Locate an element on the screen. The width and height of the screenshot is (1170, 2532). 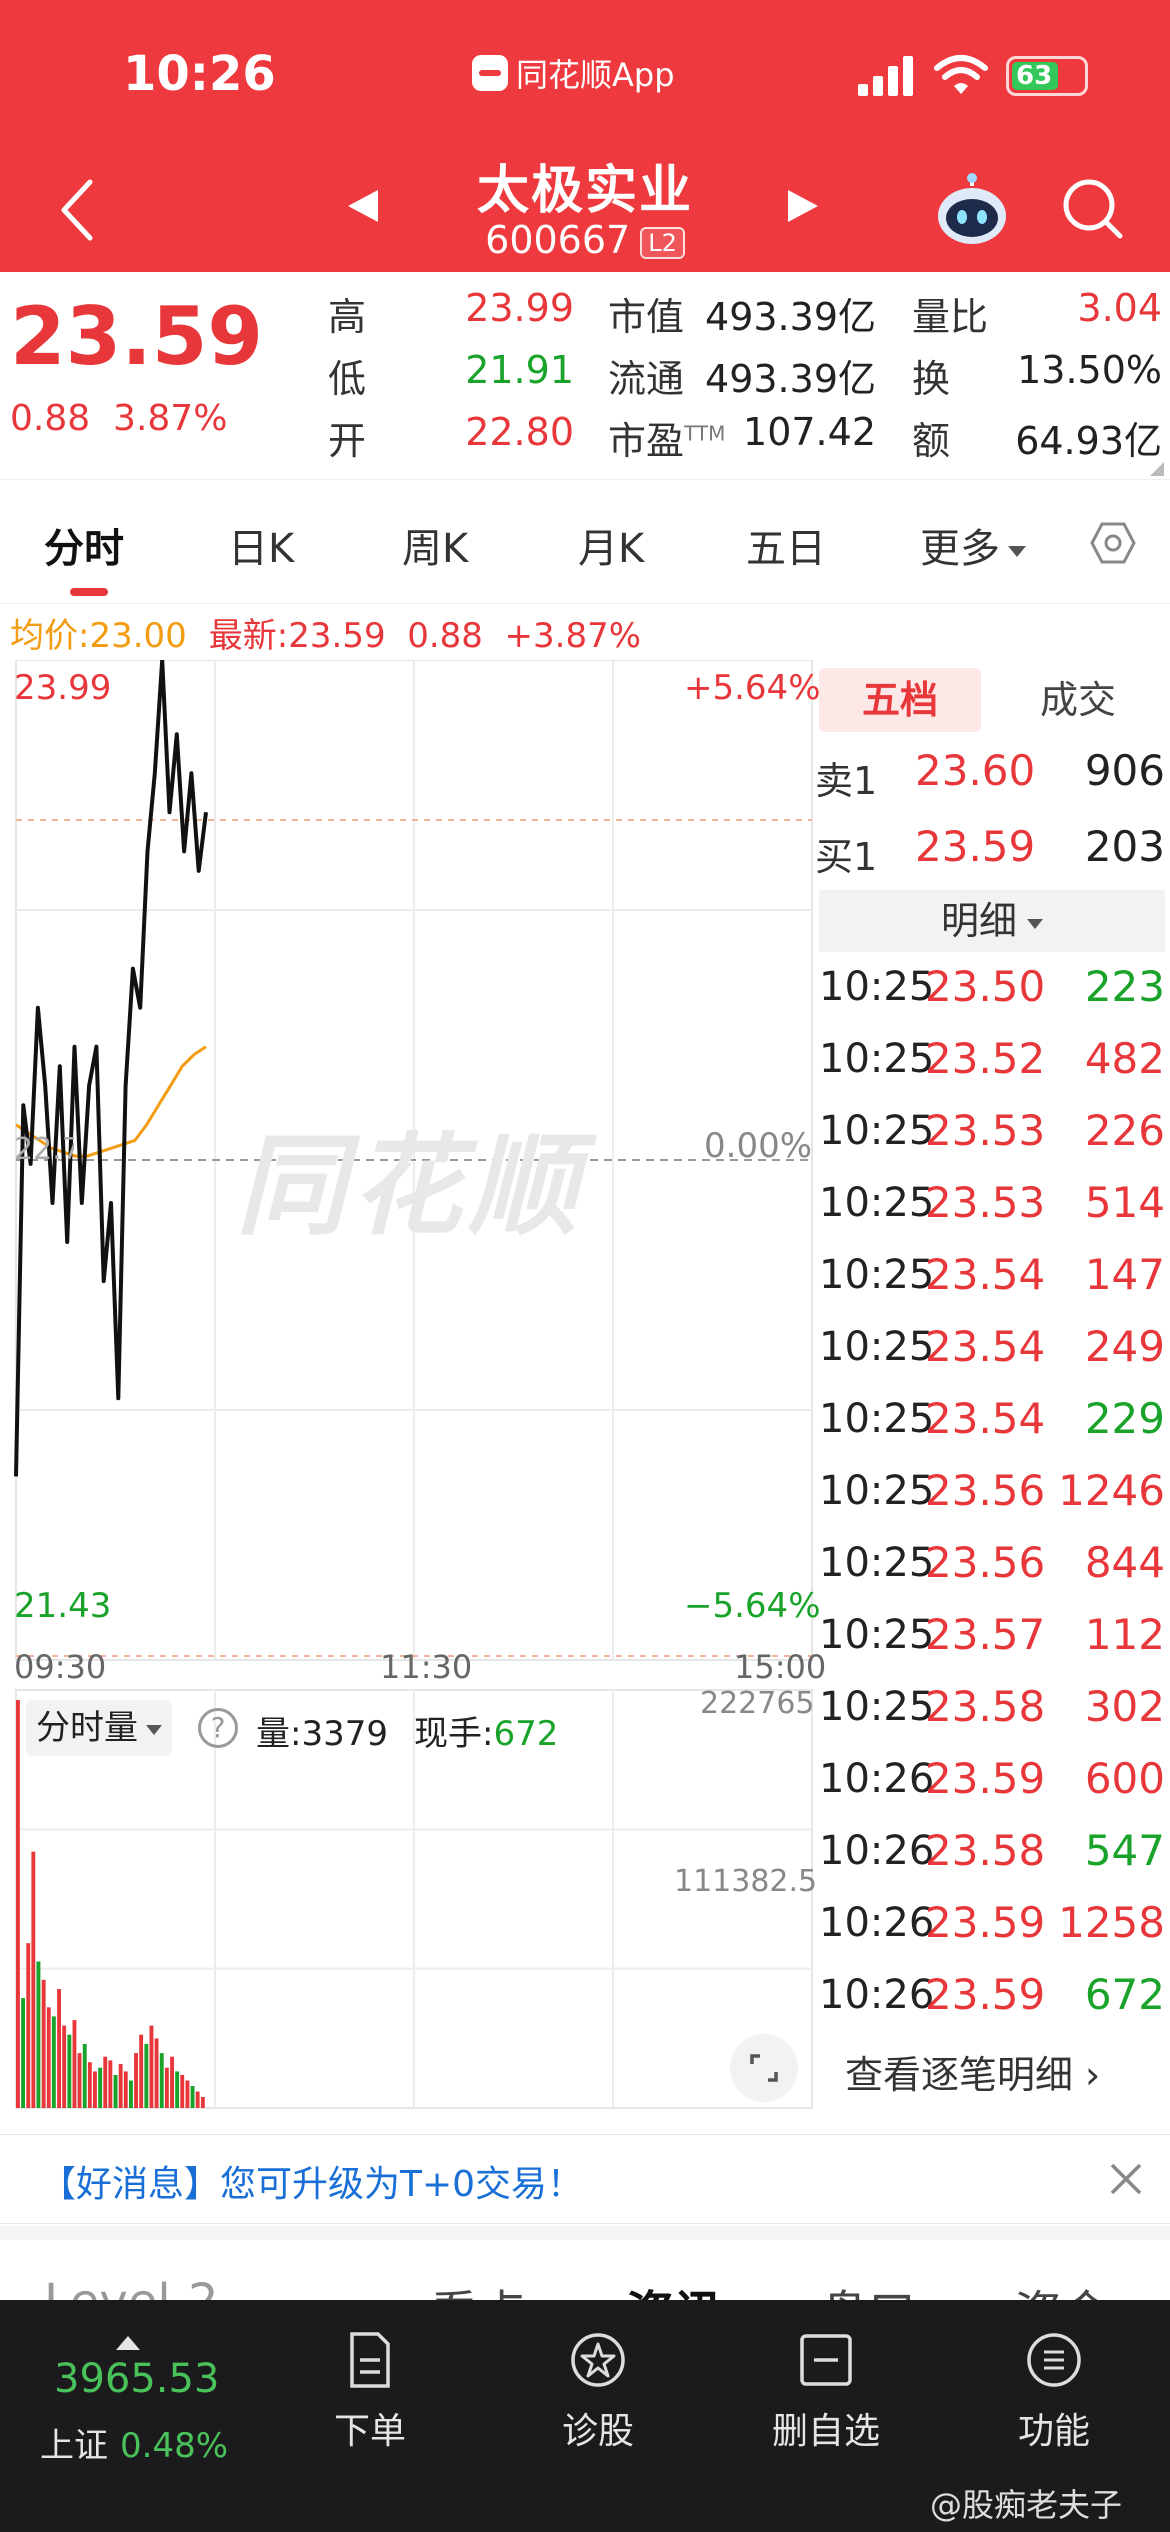
trade-price: 23.50 is located at coordinates (985, 986).